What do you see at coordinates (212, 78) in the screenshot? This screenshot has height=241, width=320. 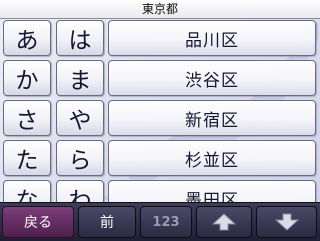 I see `list-item: 渋谷区` at bounding box center [212, 78].